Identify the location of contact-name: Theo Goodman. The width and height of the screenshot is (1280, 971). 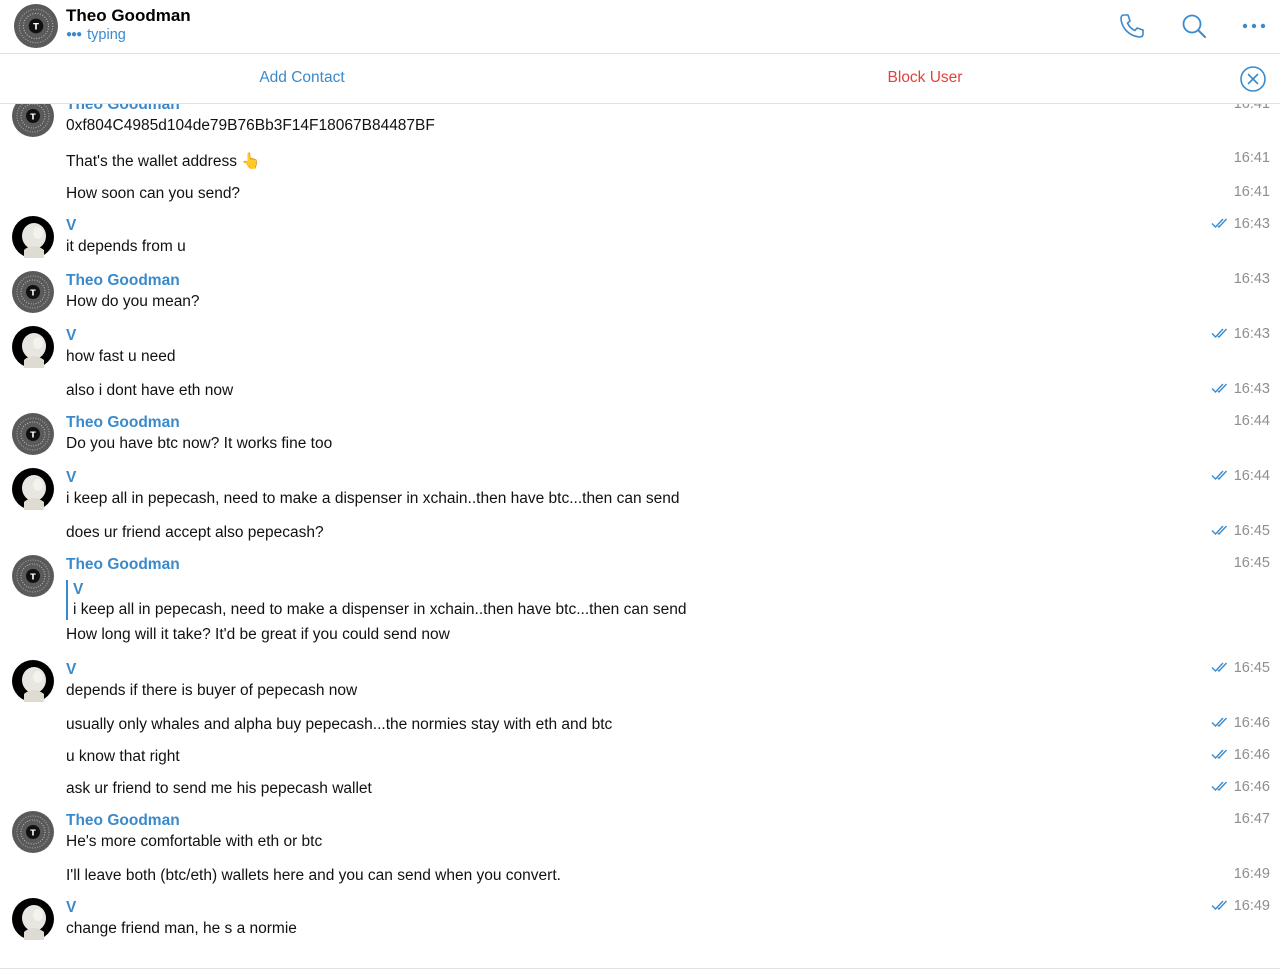
(128, 16).